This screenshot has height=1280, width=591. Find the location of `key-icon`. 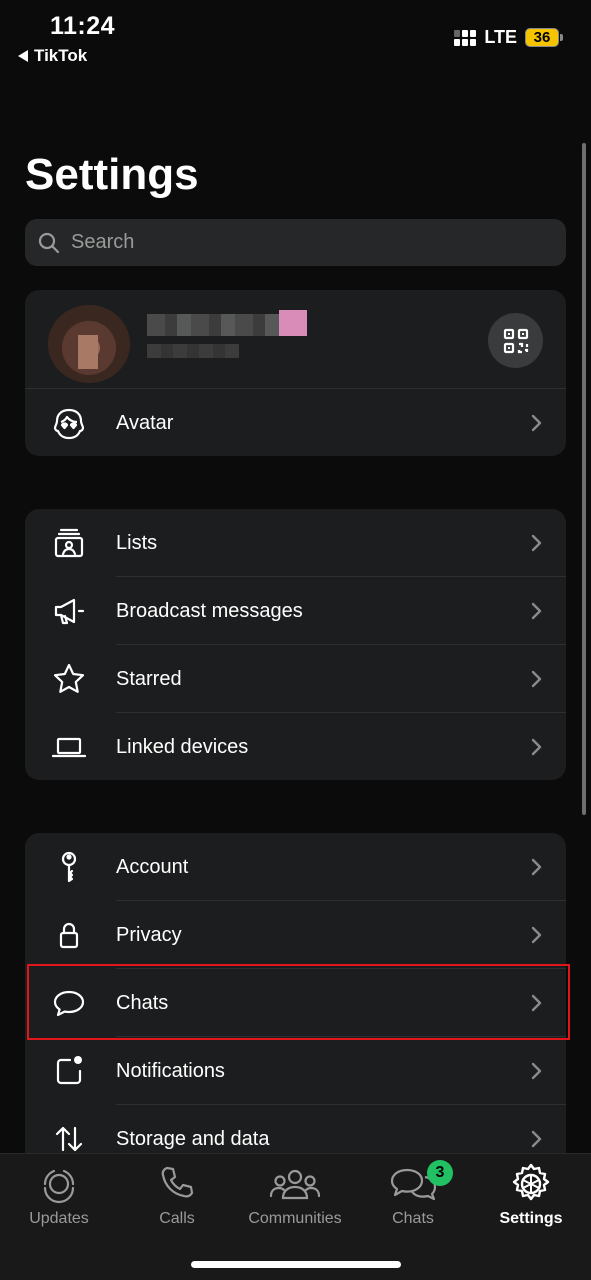

key-icon is located at coordinates (69, 867).